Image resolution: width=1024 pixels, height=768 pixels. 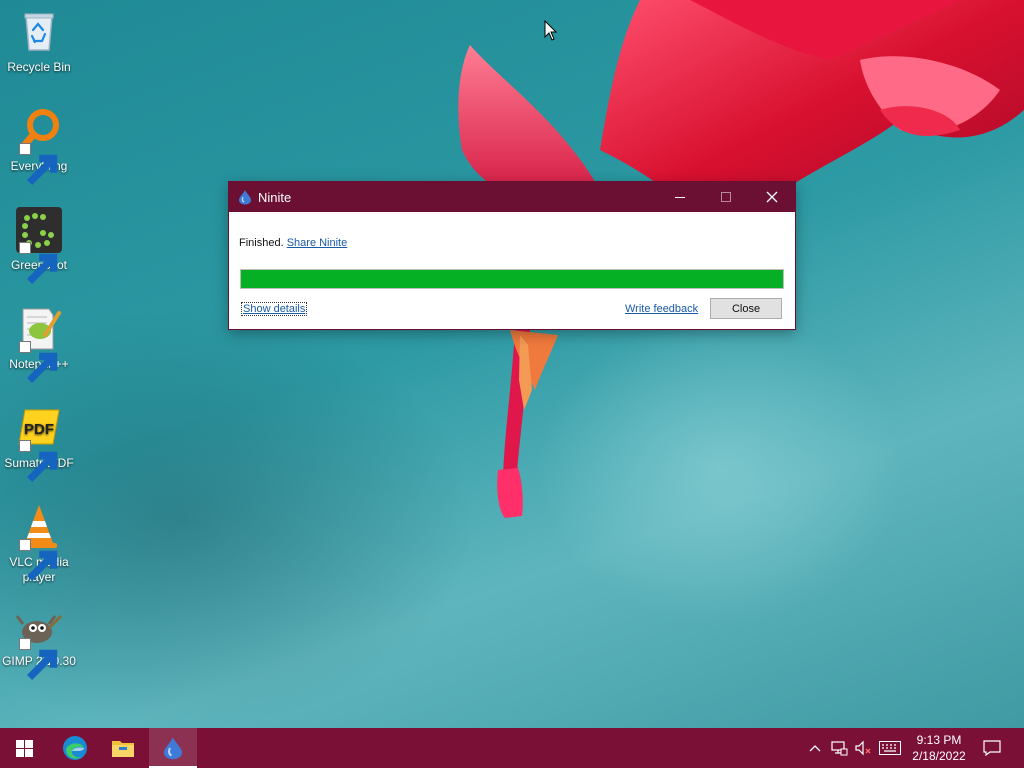 I want to click on everything-icon, so click(x=39, y=146).